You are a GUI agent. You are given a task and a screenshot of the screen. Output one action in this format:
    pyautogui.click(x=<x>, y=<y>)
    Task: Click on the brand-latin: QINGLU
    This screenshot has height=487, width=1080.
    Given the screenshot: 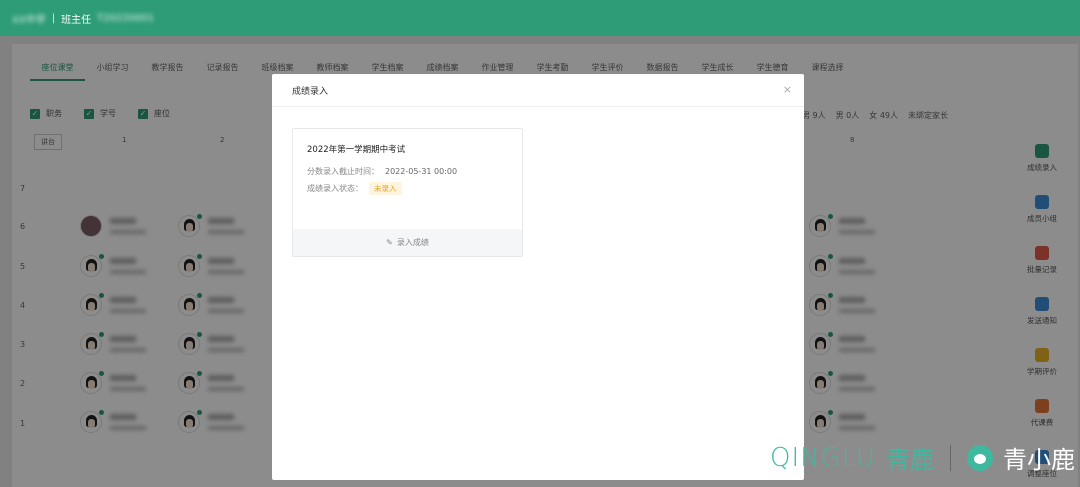 What is the action you would take?
    pyautogui.click(x=823, y=457)
    